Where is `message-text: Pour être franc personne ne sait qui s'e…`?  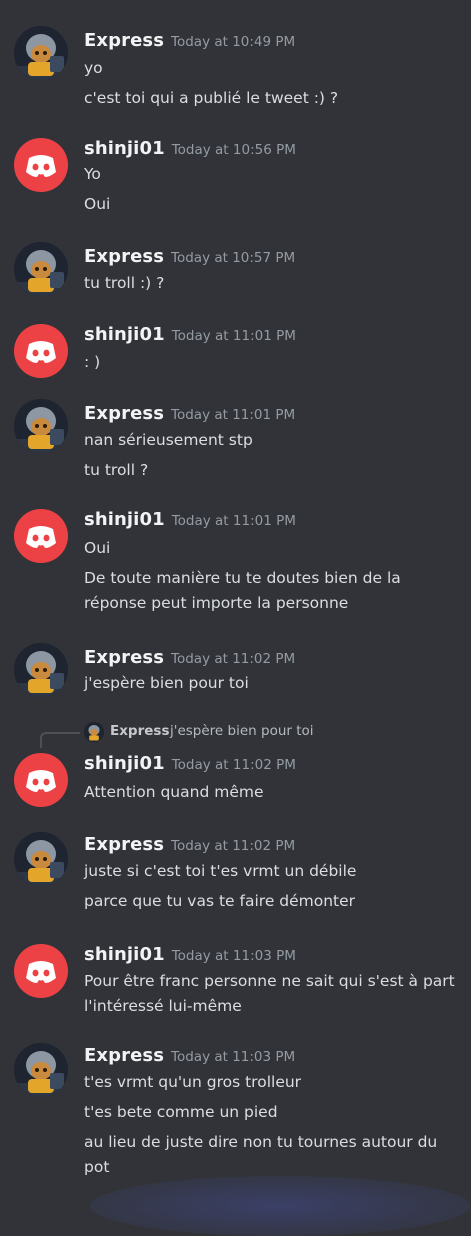
message-text: Pour être franc personne ne sait qui s'e… is located at coordinates (269, 993).